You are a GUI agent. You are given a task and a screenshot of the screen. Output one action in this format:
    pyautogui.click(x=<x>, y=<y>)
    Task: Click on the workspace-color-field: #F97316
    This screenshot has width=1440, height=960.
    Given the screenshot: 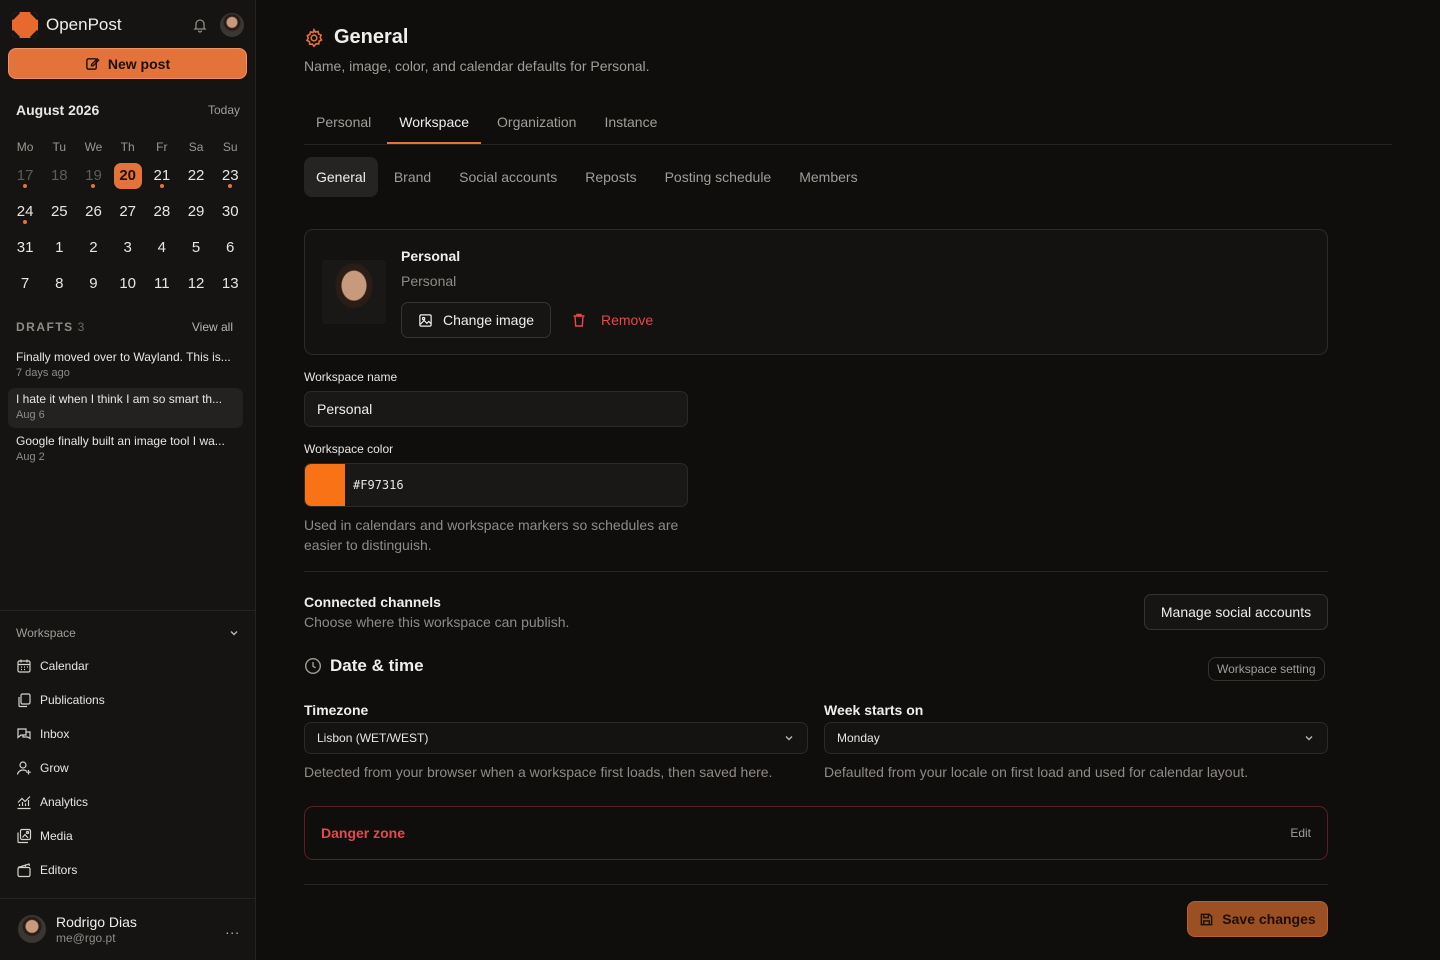 What is the action you would take?
    pyautogui.click(x=496, y=485)
    